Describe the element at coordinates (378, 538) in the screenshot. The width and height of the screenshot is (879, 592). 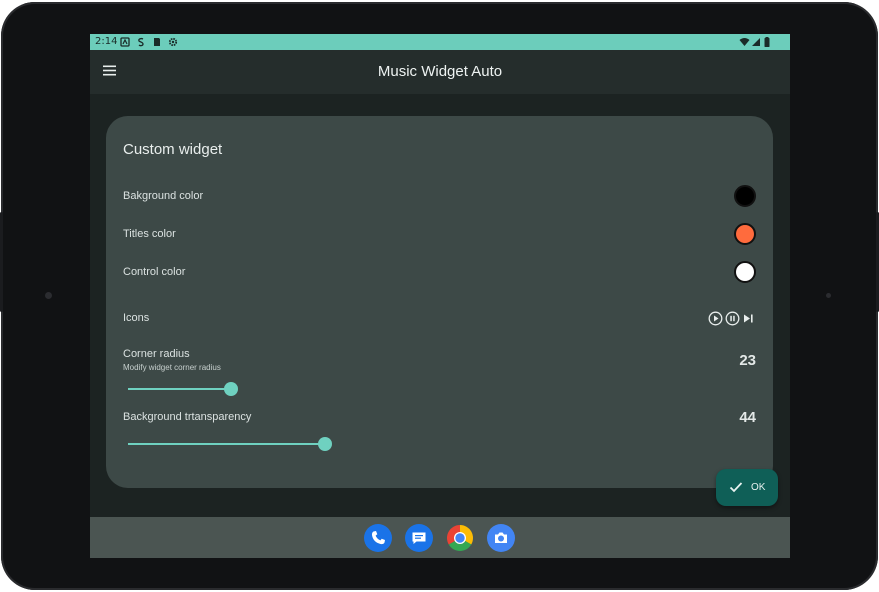
I see `phone-icon` at that location.